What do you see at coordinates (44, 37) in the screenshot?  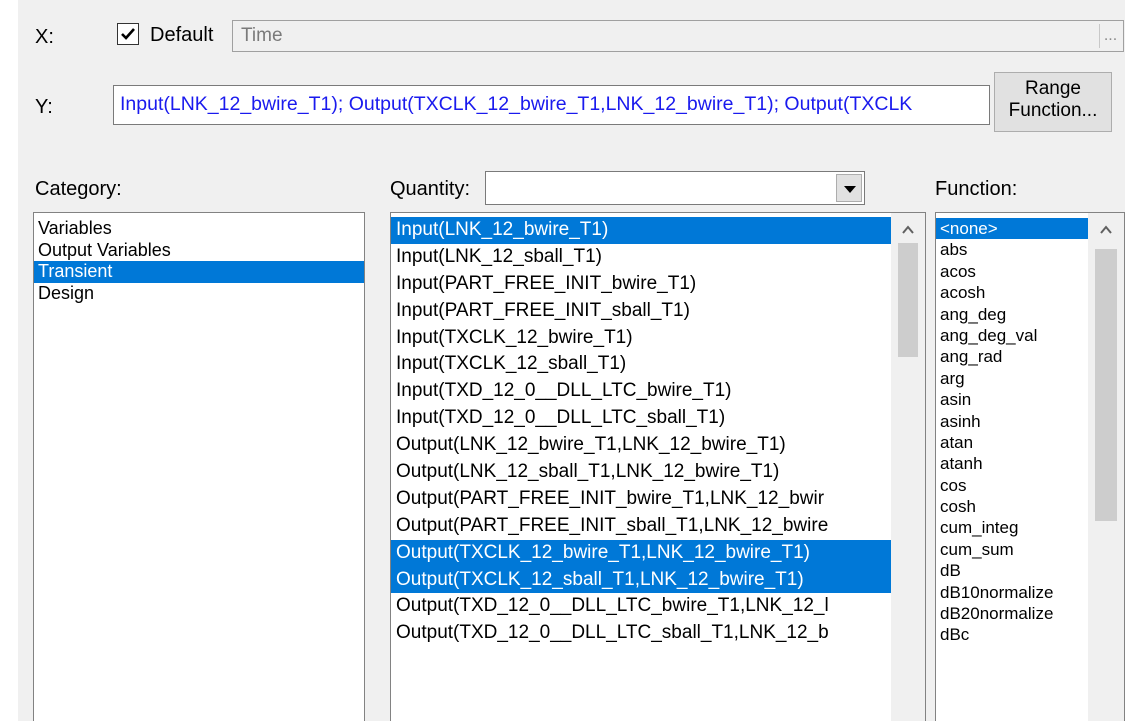 I see `x-label: X:` at bounding box center [44, 37].